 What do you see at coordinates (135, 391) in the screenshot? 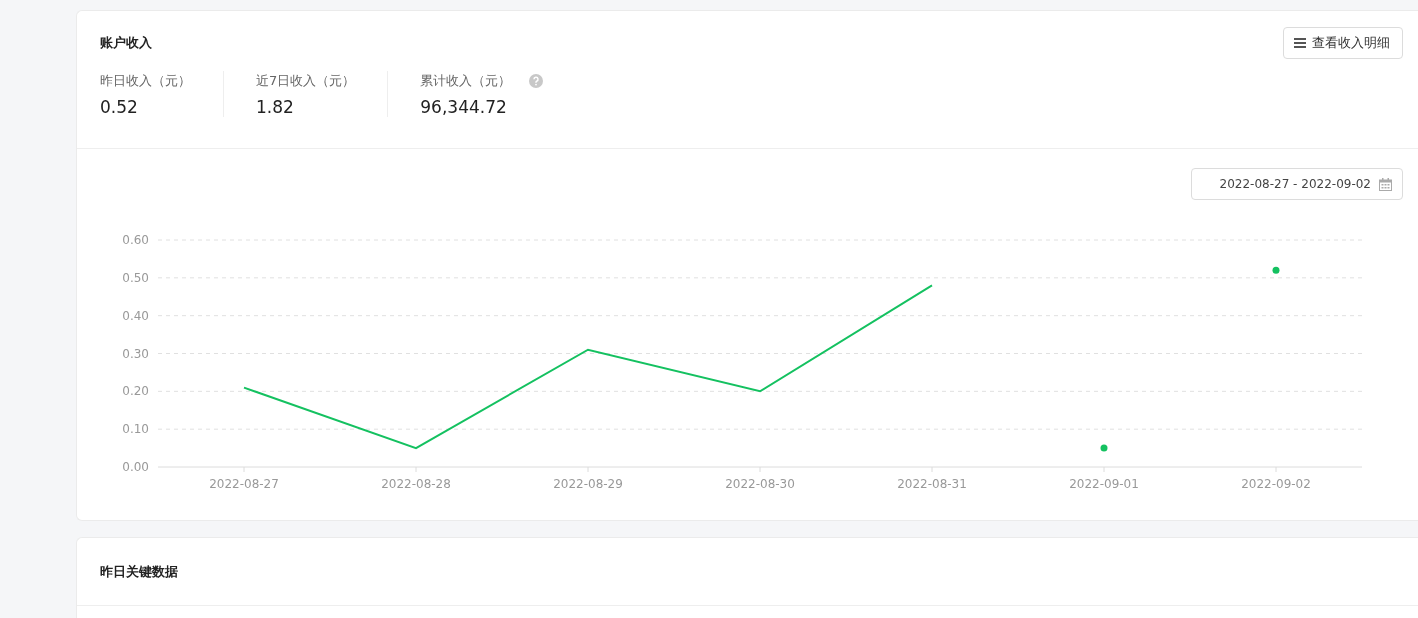
I see `y-tick-label: 0.20` at bounding box center [135, 391].